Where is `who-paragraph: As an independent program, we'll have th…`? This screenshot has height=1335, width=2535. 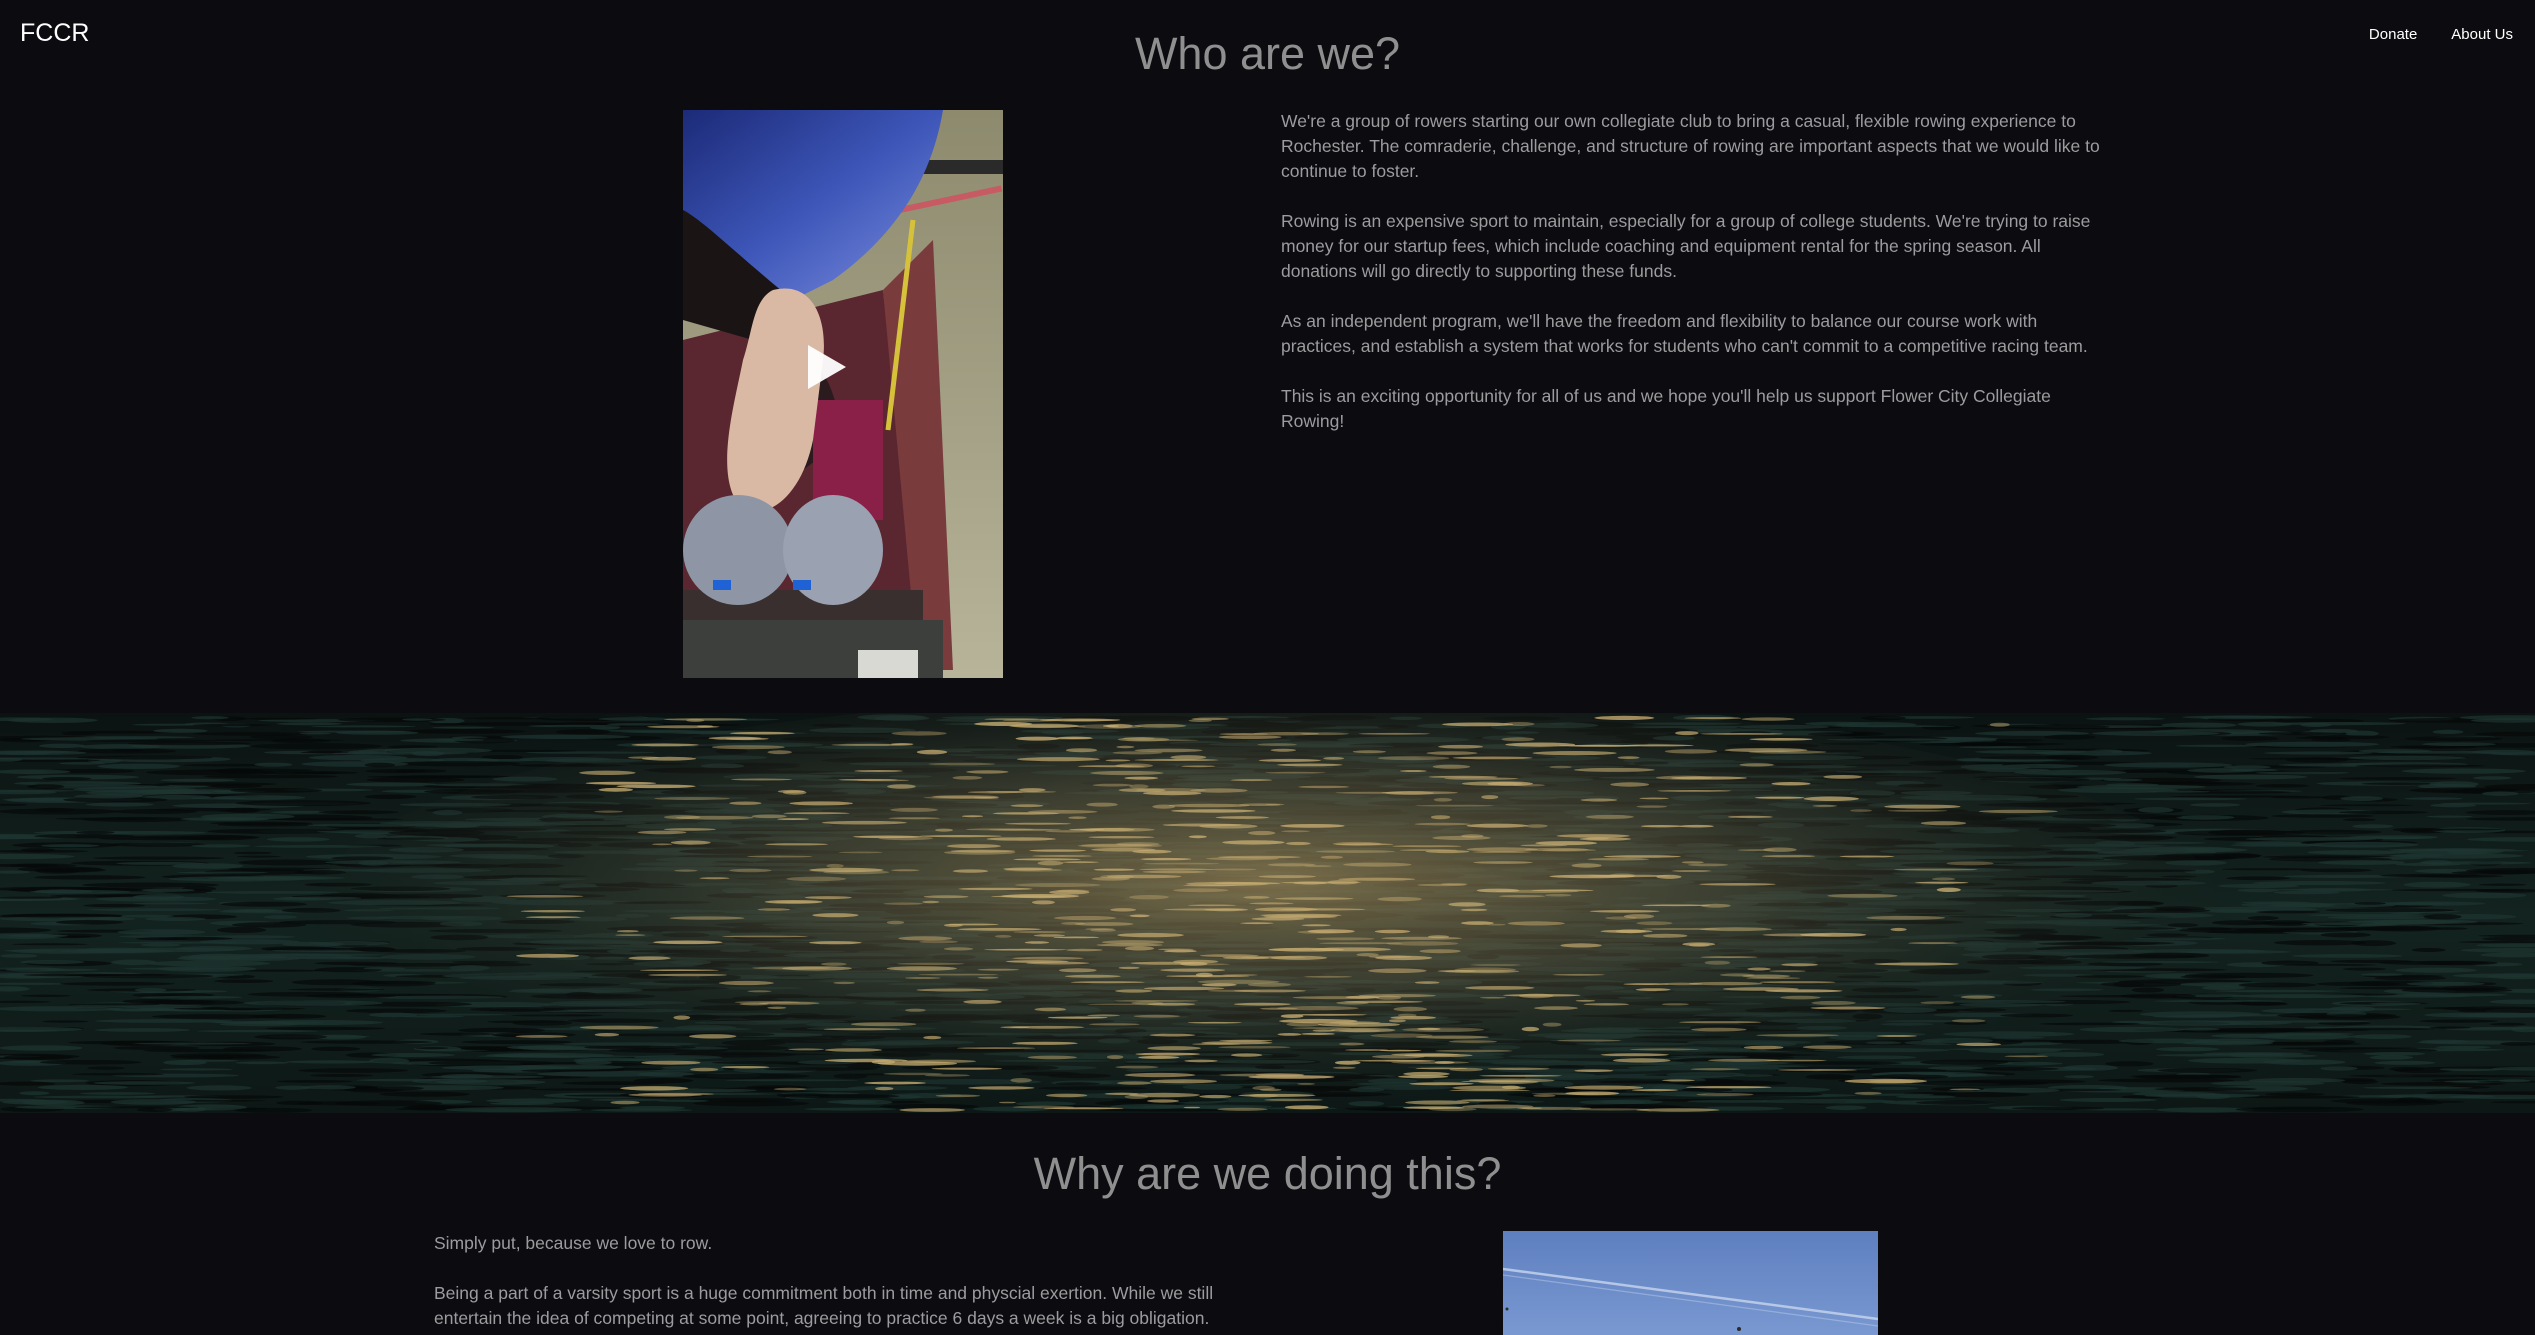
who-paragraph: As an independent program, we'll have th… is located at coordinates (1684, 333).